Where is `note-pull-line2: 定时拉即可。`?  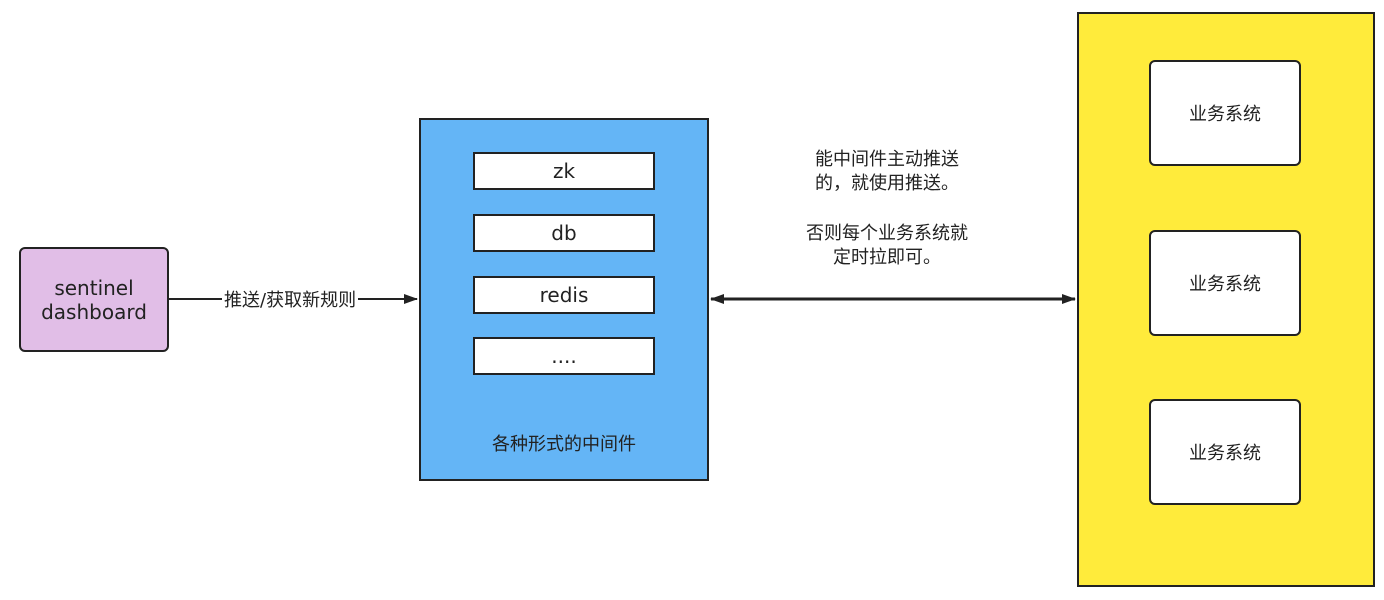
note-pull-line2: 定时拉即可。 is located at coordinates (887, 257).